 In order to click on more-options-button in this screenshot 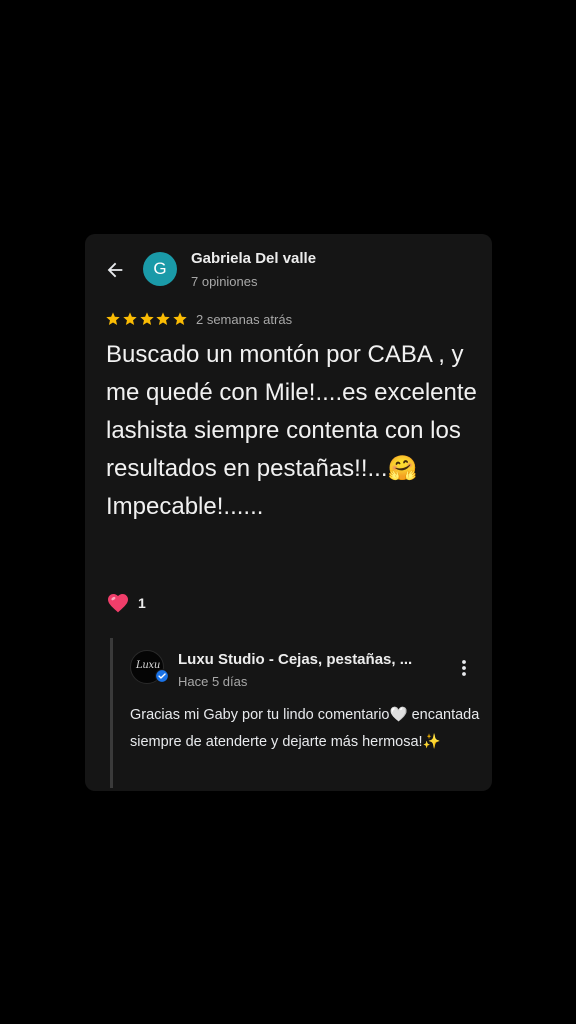, I will do `click(464, 668)`.